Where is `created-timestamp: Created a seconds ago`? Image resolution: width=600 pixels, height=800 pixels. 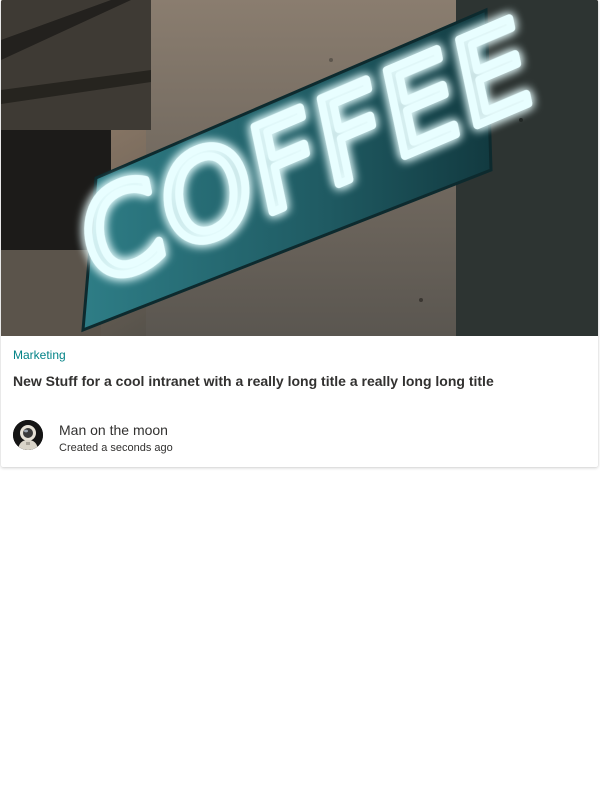 created-timestamp: Created a seconds ago is located at coordinates (116, 448).